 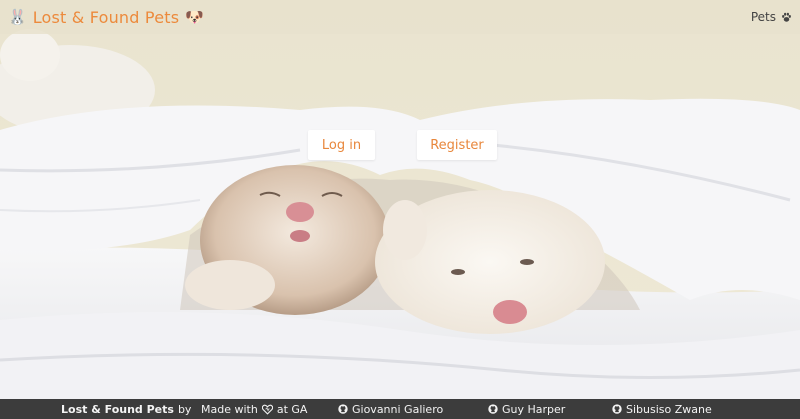 I want to click on author-link-sibusiso: Sibusiso Zwane, so click(x=662, y=409).